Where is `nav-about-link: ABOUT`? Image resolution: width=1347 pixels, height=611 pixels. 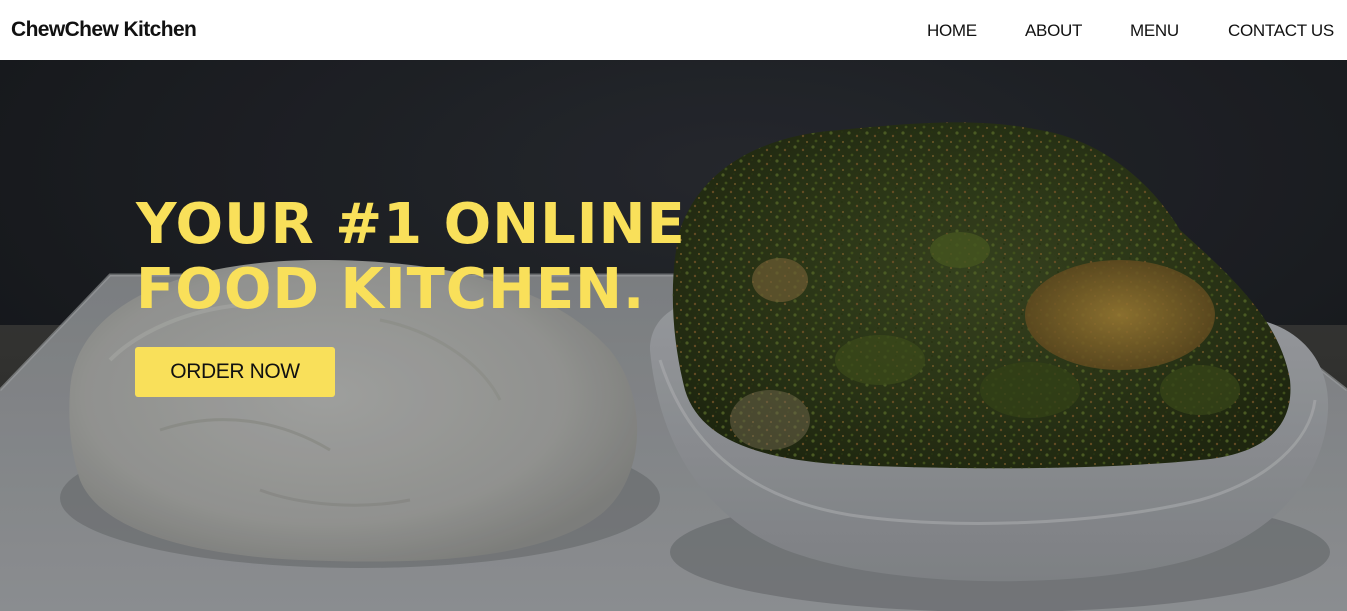 nav-about-link: ABOUT is located at coordinates (1053, 31).